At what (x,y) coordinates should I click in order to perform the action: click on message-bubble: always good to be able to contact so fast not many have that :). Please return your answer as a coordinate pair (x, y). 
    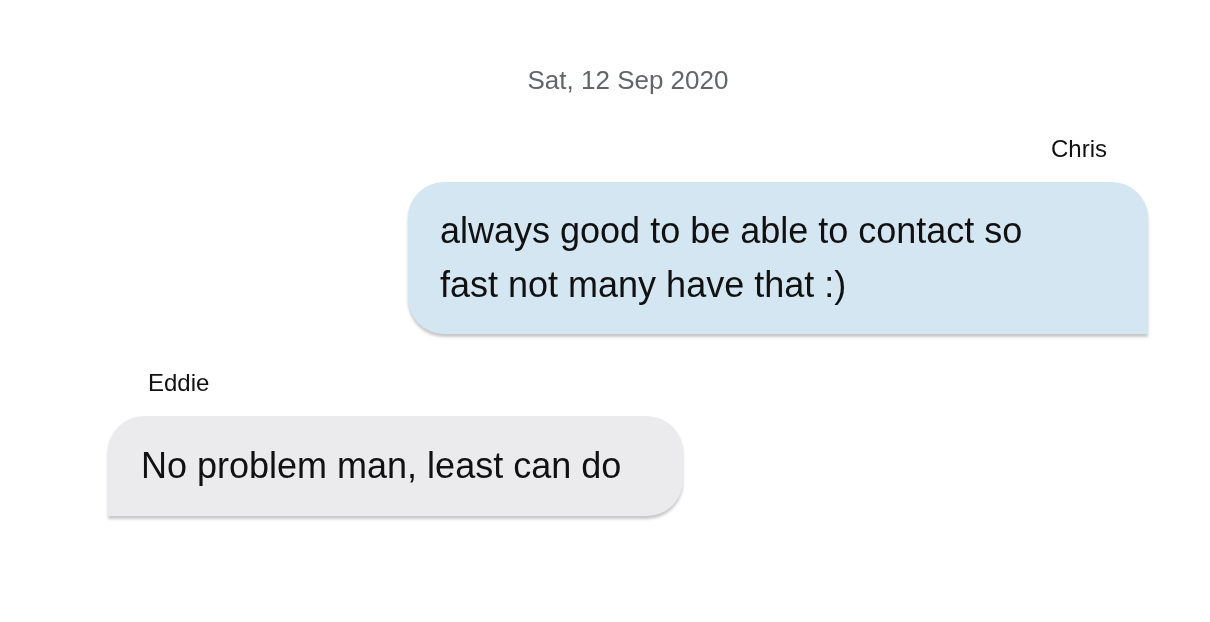
    Looking at the image, I should click on (778, 258).